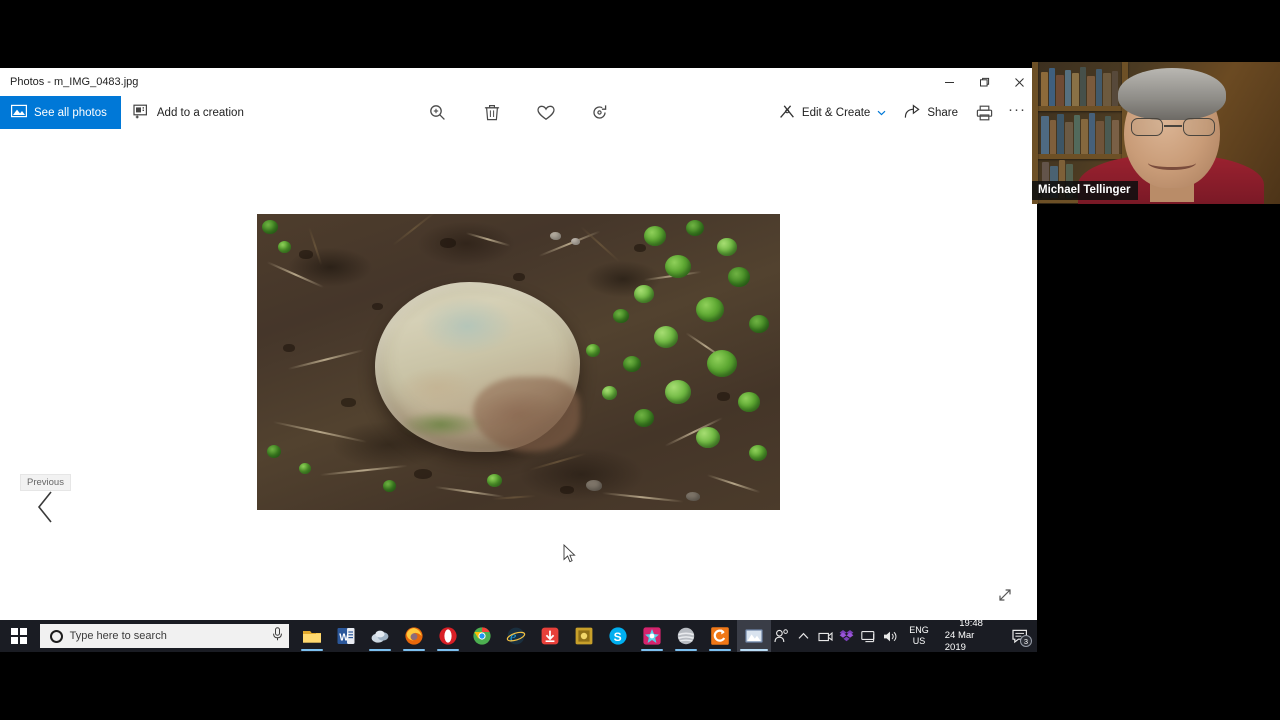 The width and height of the screenshot is (1280, 720). I want to click on participant-name-label: Michael Tellinger, so click(1085, 190).